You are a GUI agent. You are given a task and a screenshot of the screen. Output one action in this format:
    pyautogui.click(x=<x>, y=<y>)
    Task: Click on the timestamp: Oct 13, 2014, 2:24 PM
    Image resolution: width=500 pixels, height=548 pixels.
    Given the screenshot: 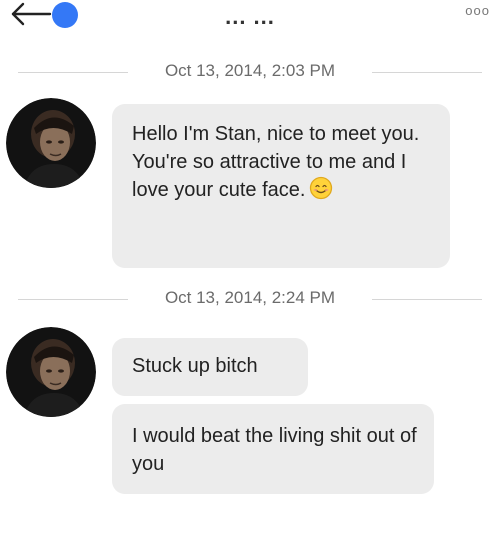 What is the action you would take?
    pyautogui.click(x=250, y=297)
    